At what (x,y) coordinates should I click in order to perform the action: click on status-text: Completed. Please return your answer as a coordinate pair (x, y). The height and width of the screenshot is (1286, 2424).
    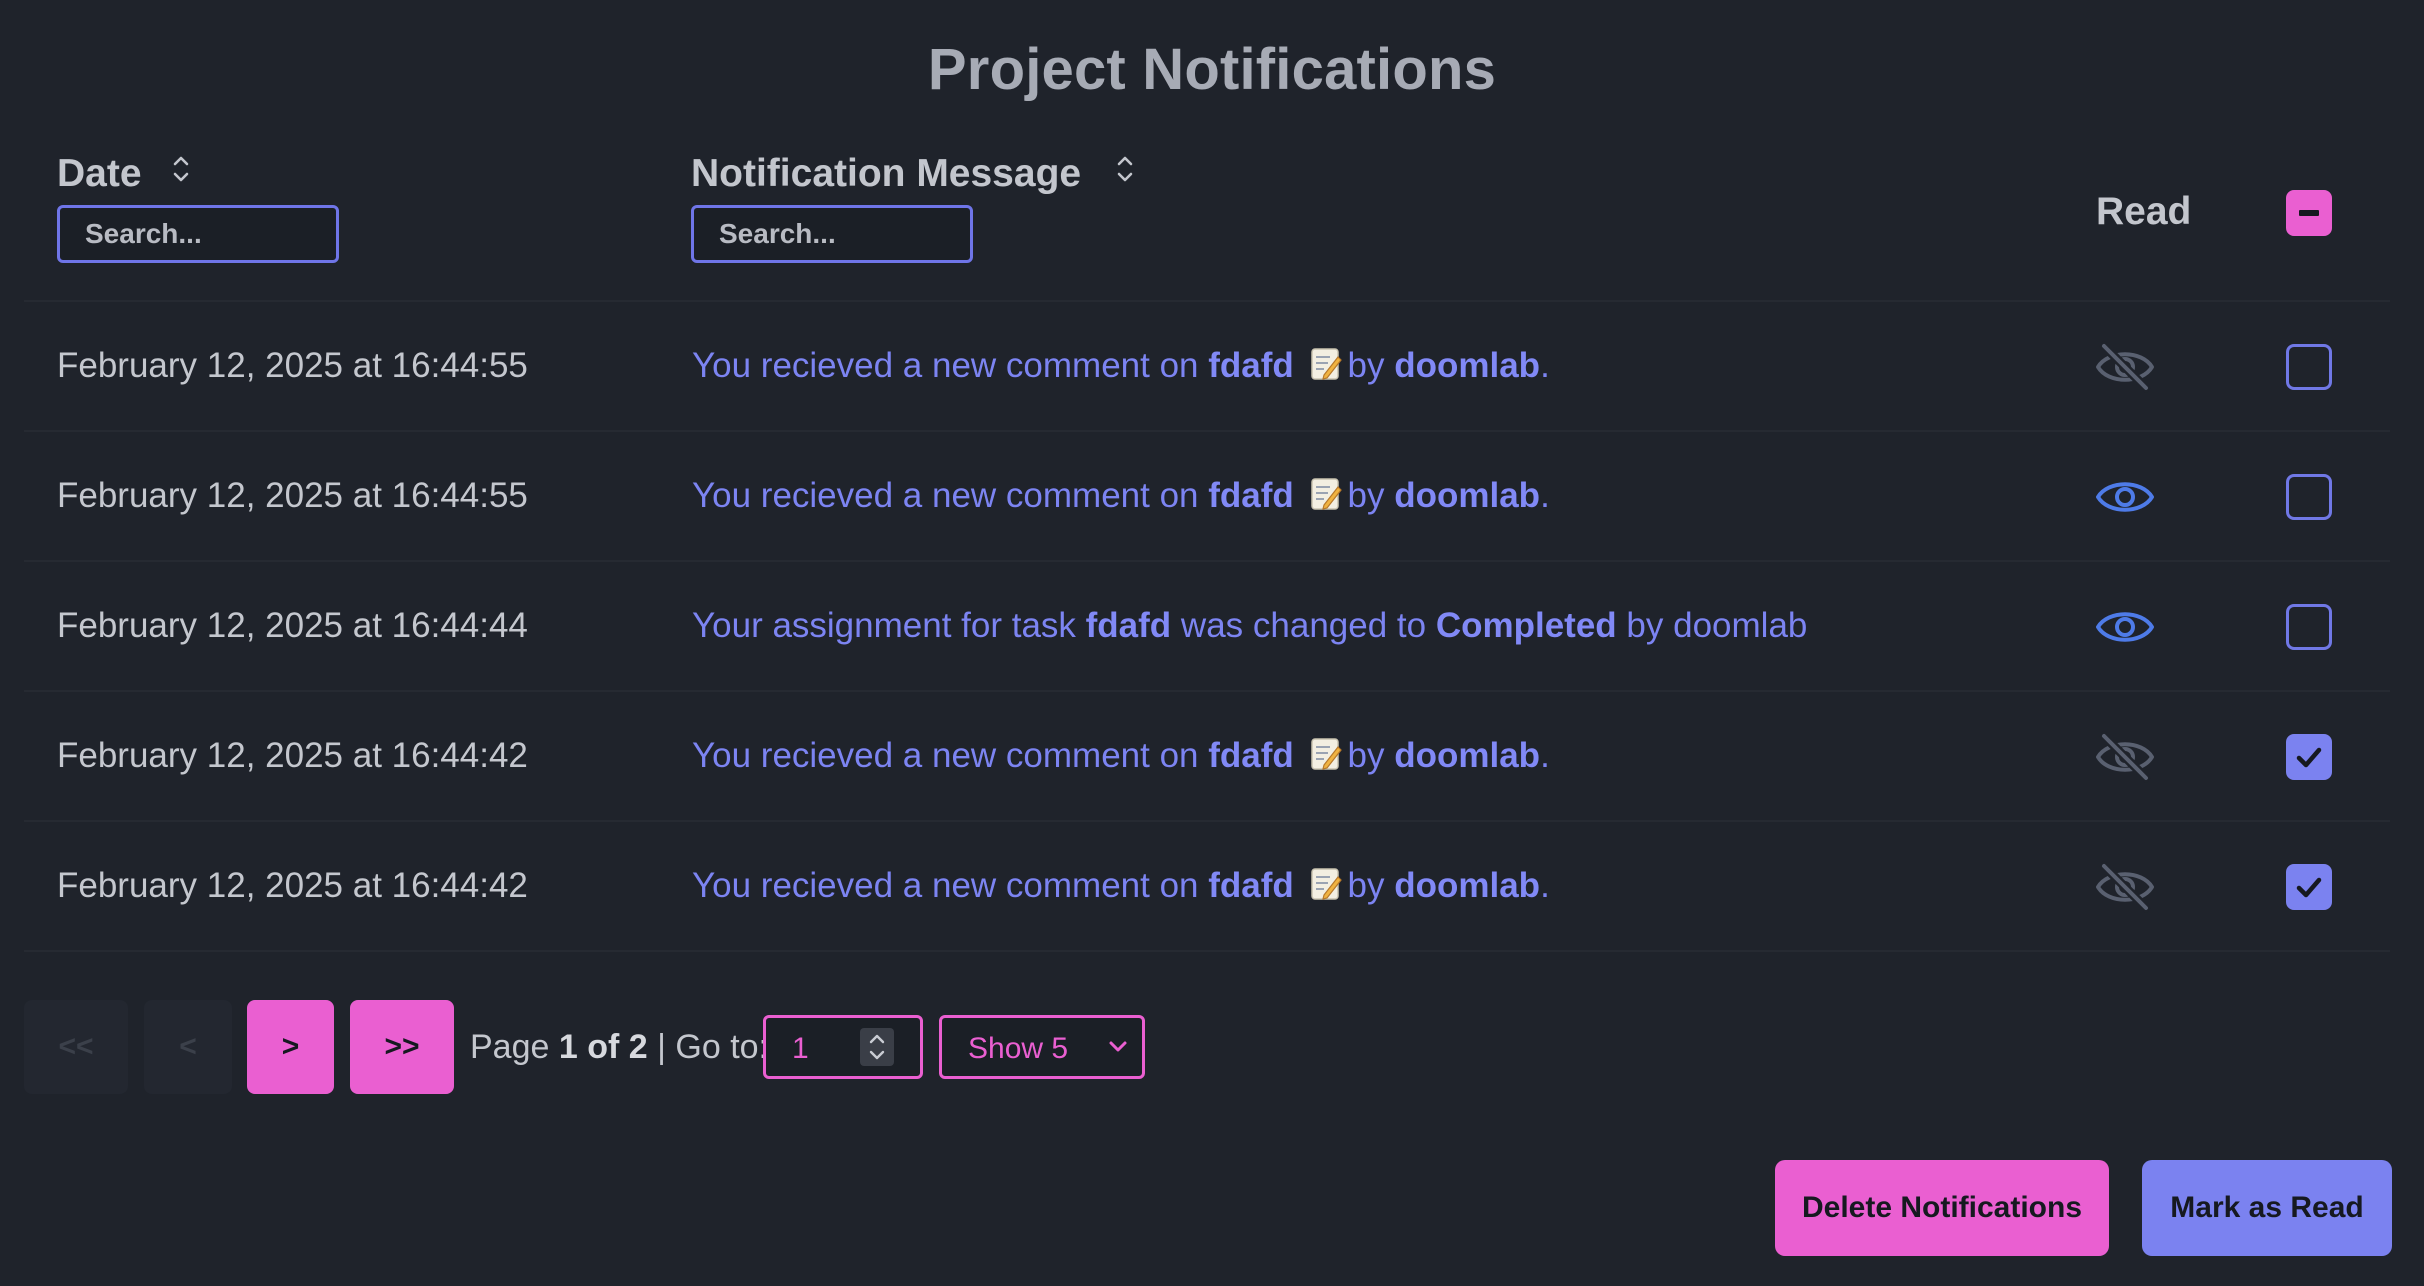
    Looking at the image, I should click on (1526, 625).